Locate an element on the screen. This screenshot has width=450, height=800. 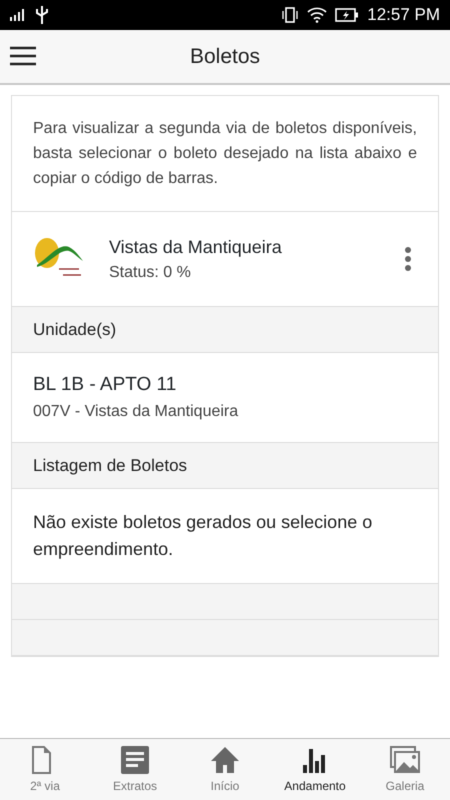
section-header: Listagem de Boletos is located at coordinates (225, 465).